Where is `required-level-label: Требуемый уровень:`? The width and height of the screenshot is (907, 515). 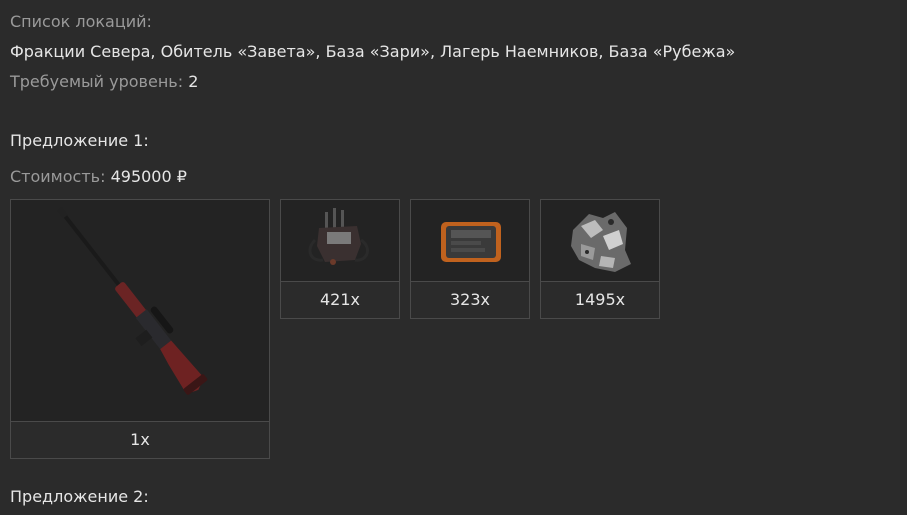 required-level-label: Требуемый уровень: is located at coordinates (97, 81).